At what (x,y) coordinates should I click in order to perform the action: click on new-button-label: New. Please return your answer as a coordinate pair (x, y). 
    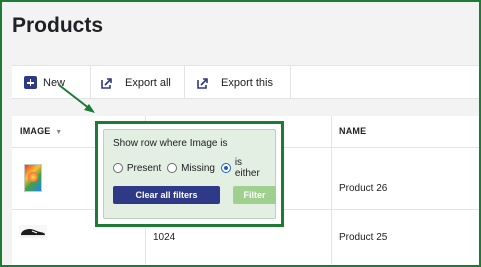
    Looking at the image, I should click on (54, 82).